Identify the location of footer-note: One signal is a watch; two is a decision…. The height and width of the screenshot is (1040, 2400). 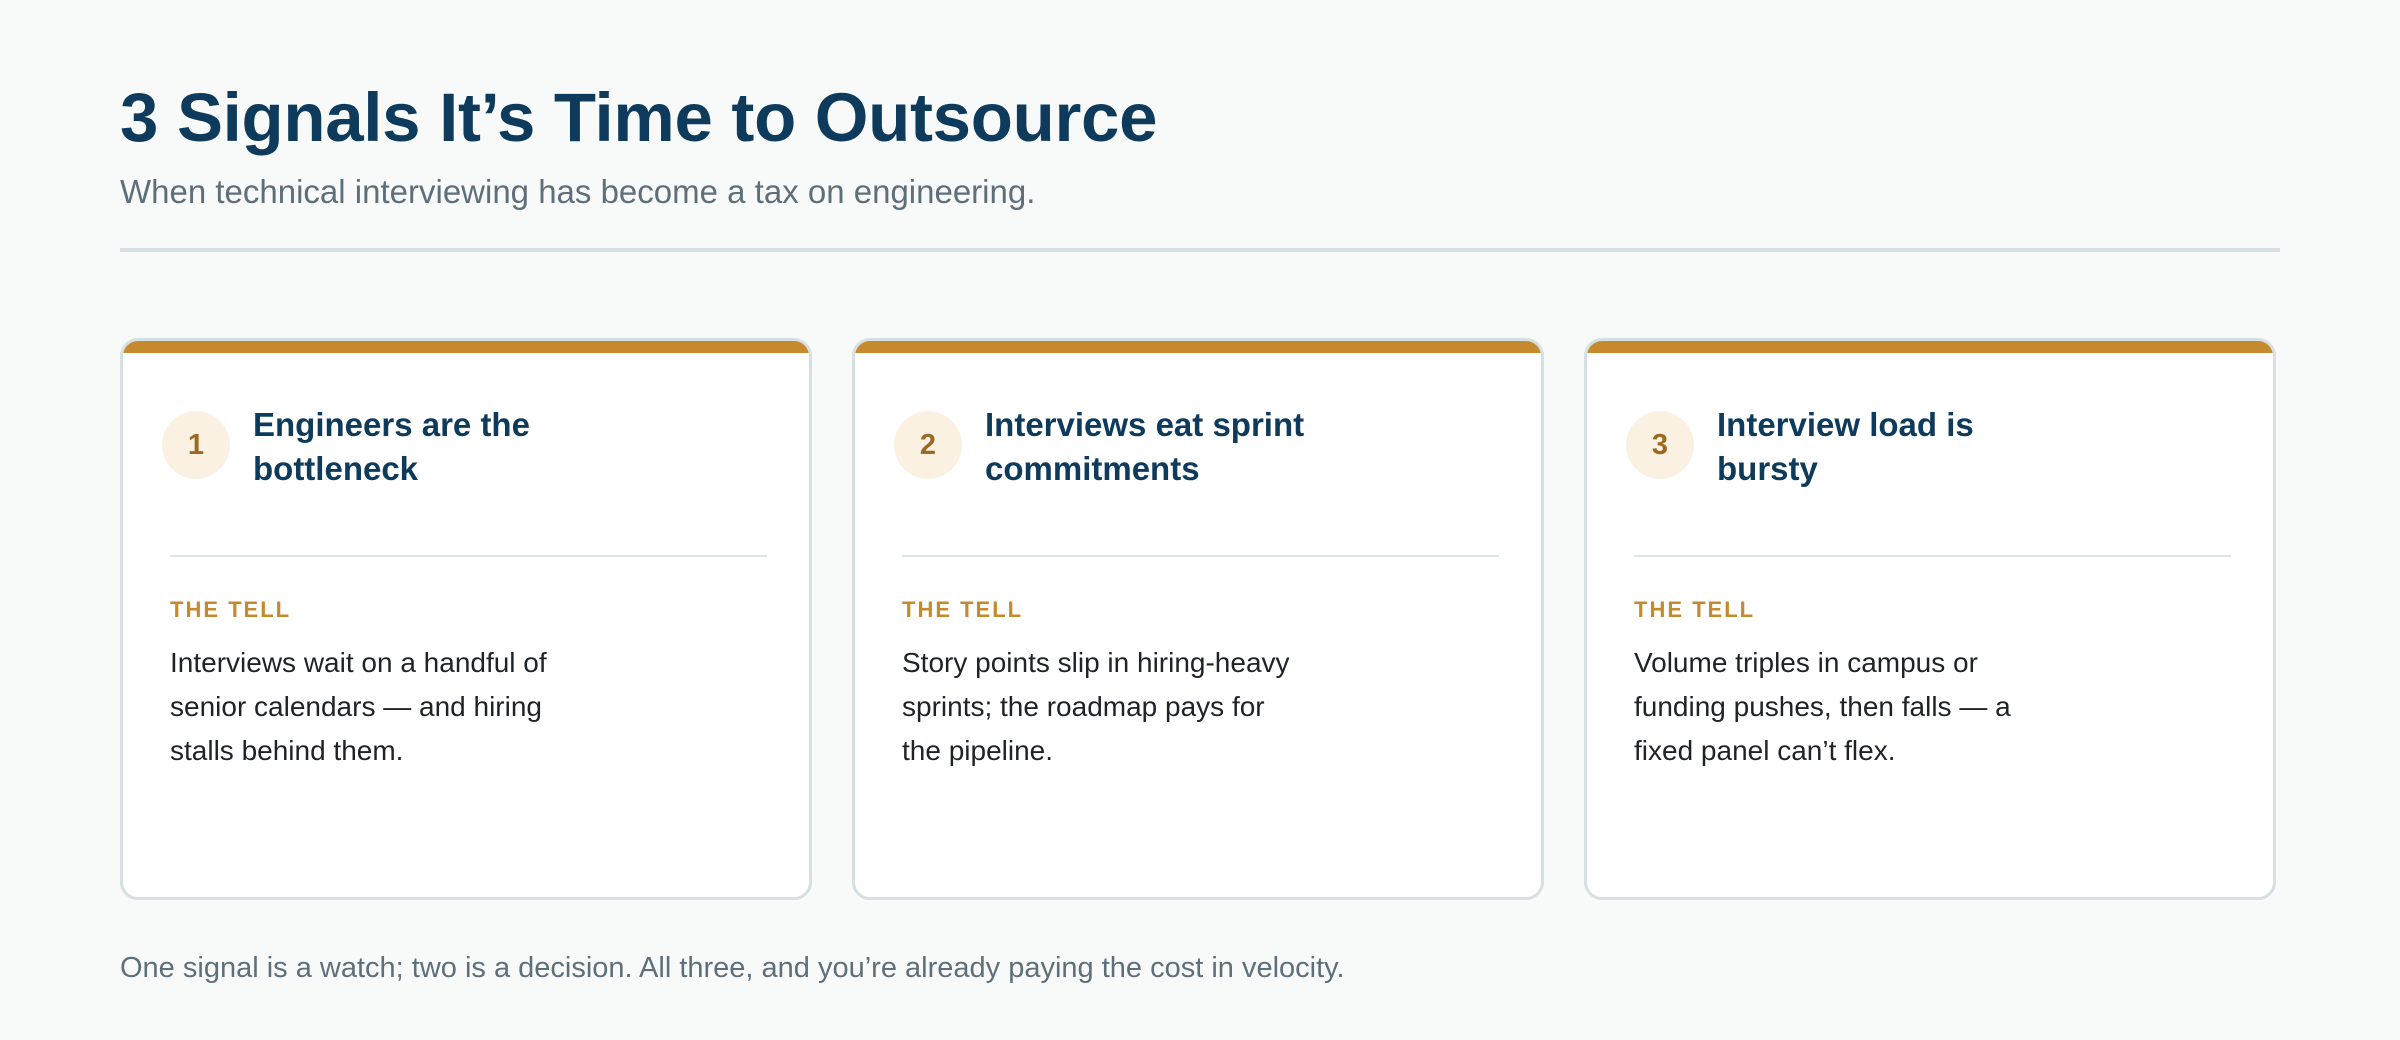
(732, 968).